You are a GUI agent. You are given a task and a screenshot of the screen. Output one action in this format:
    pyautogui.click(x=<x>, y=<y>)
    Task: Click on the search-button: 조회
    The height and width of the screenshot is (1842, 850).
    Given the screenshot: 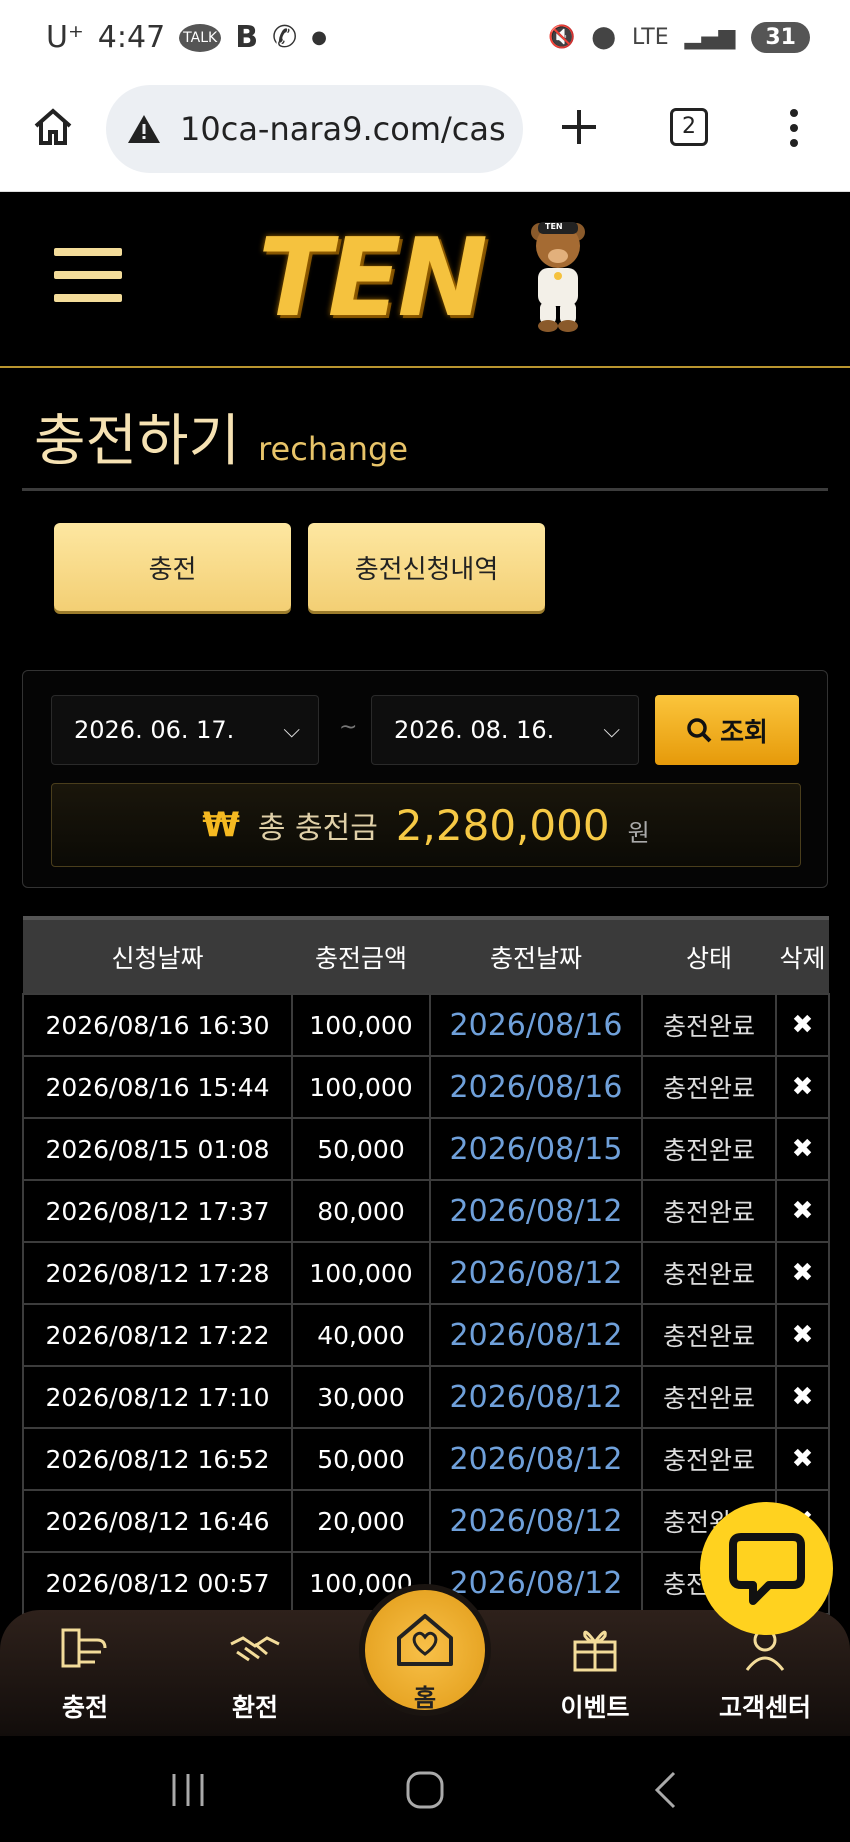 What is the action you would take?
    pyautogui.click(x=727, y=730)
    